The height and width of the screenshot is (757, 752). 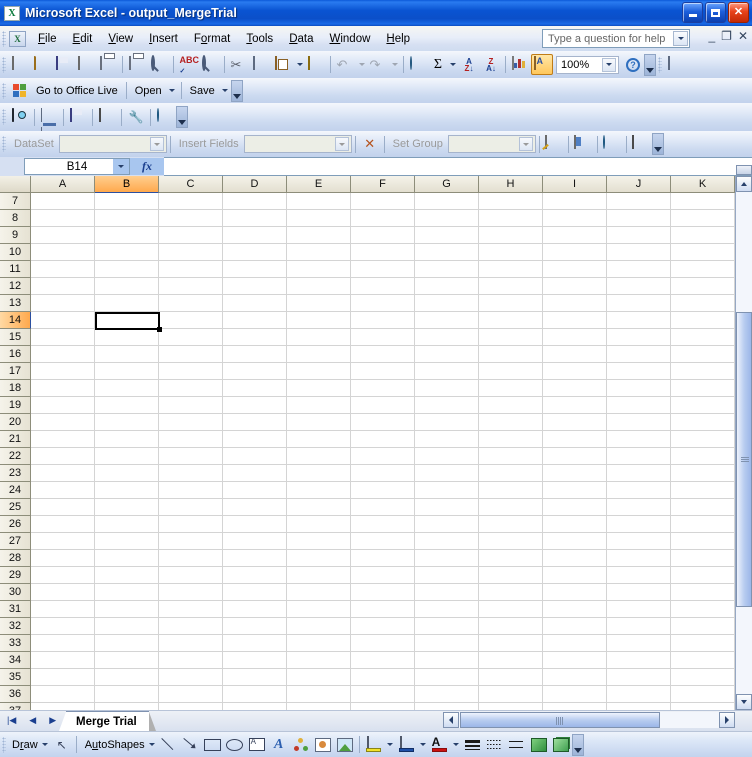 What do you see at coordinates (255, 201) in the screenshot?
I see `cell-D7` at bounding box center [255, 201].